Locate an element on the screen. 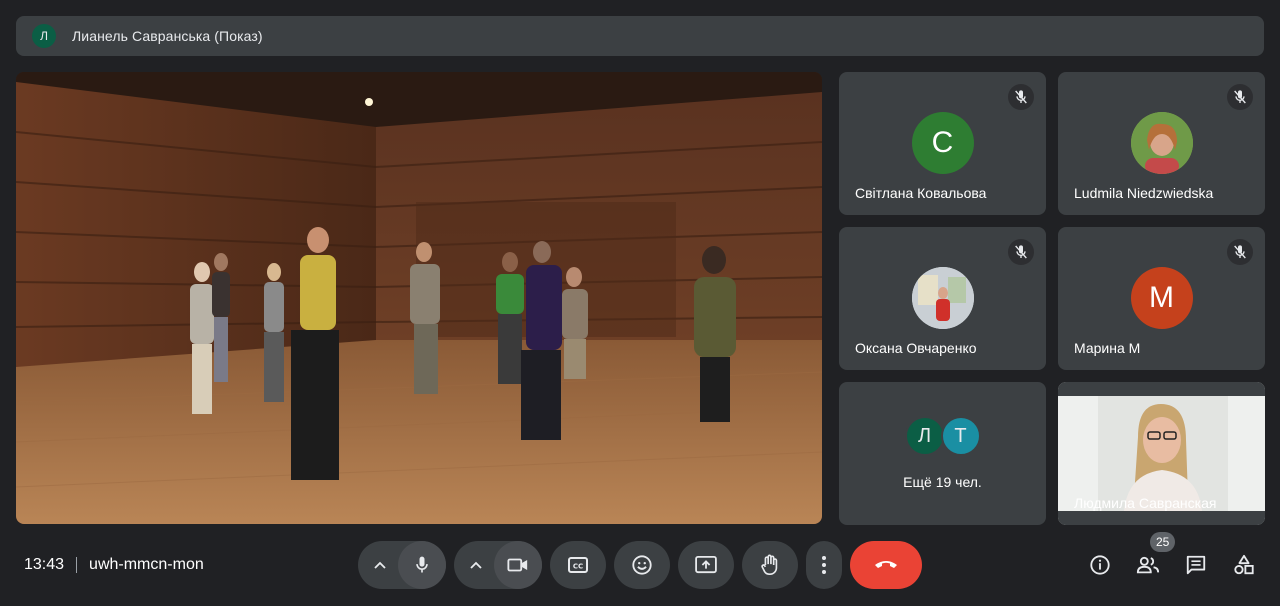 The image size is (1280, 606). more-participants-tile: Л Т Ещё 19 чел. is located at coordinates (942, 453).